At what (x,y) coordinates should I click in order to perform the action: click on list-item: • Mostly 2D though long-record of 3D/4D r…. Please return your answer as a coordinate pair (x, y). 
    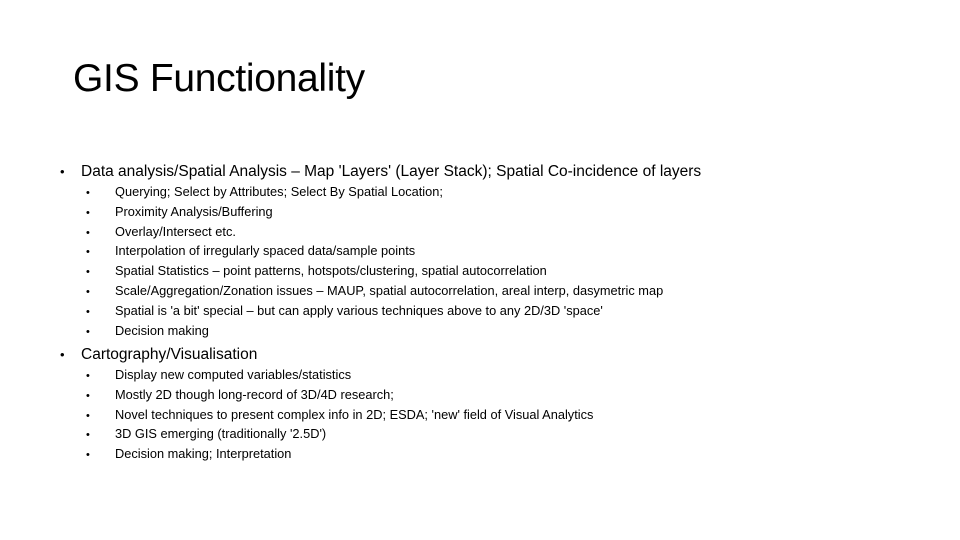
    Looking at the image, I should click on (339, 396).